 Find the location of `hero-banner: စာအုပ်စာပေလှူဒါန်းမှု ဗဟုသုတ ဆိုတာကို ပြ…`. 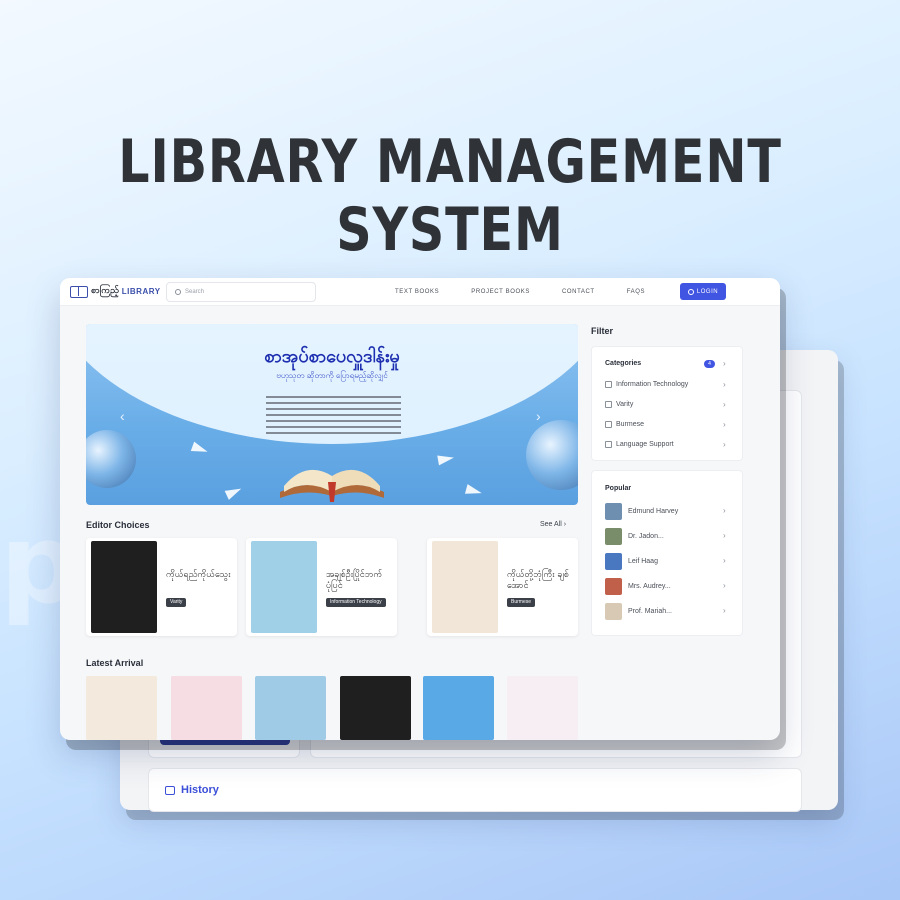

hero-banner: စာအုပ်စာပေလှူဒါန်းမှု ဗဟုသုတ ဆိုတာကို ပြ… is located at coordinates (332, 414).